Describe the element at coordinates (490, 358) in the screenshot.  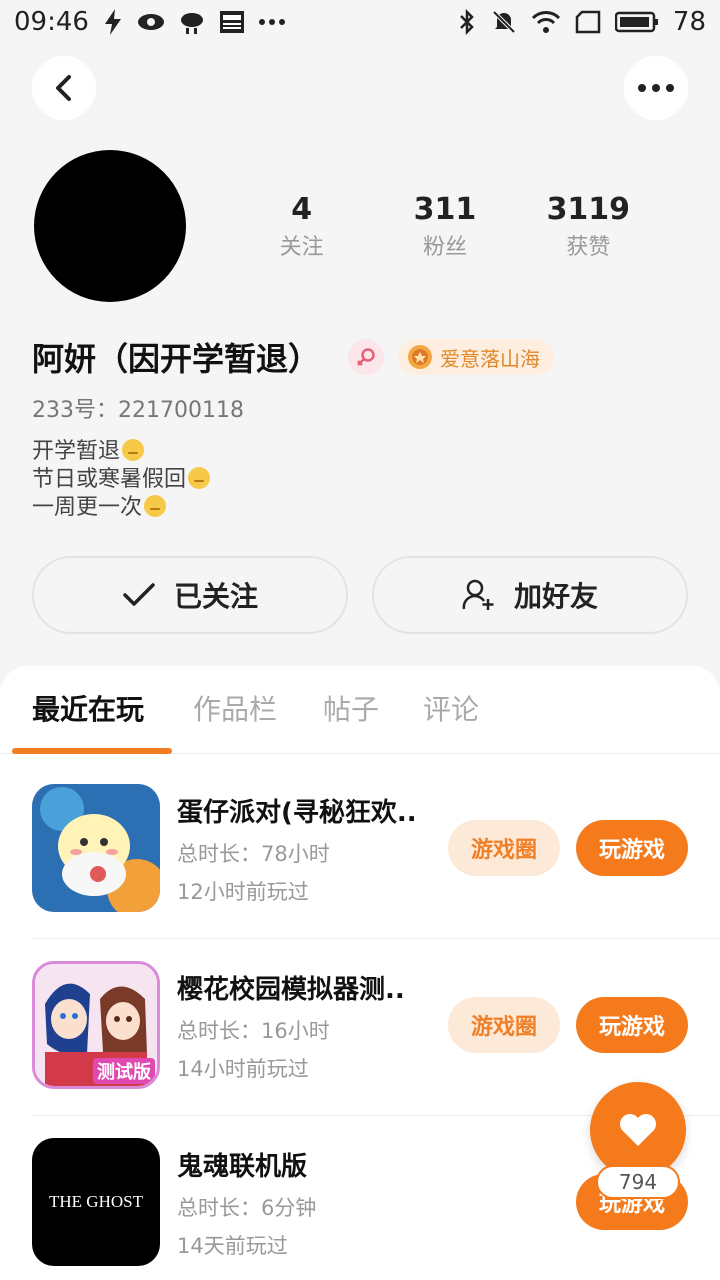
I see `title-badge-label: 爱意落山海` at that location.